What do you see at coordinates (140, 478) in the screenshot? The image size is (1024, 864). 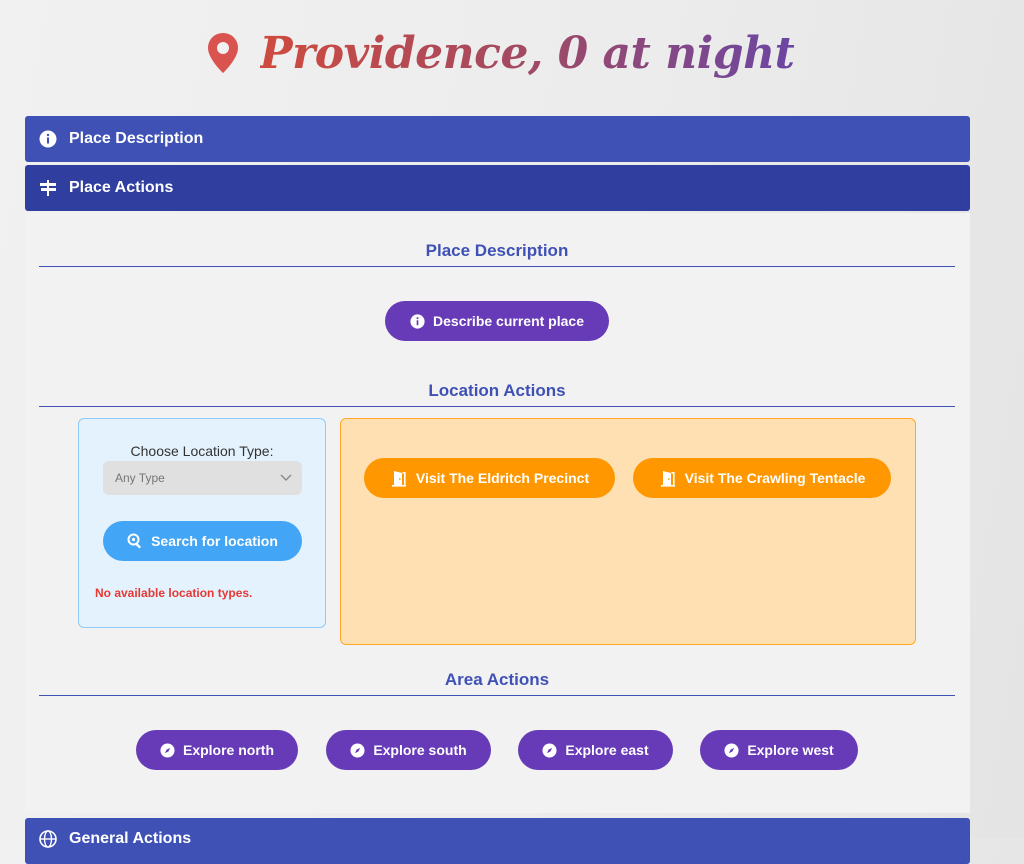 I see `location-type-value: Any Type` at bounding box center [140, 478].